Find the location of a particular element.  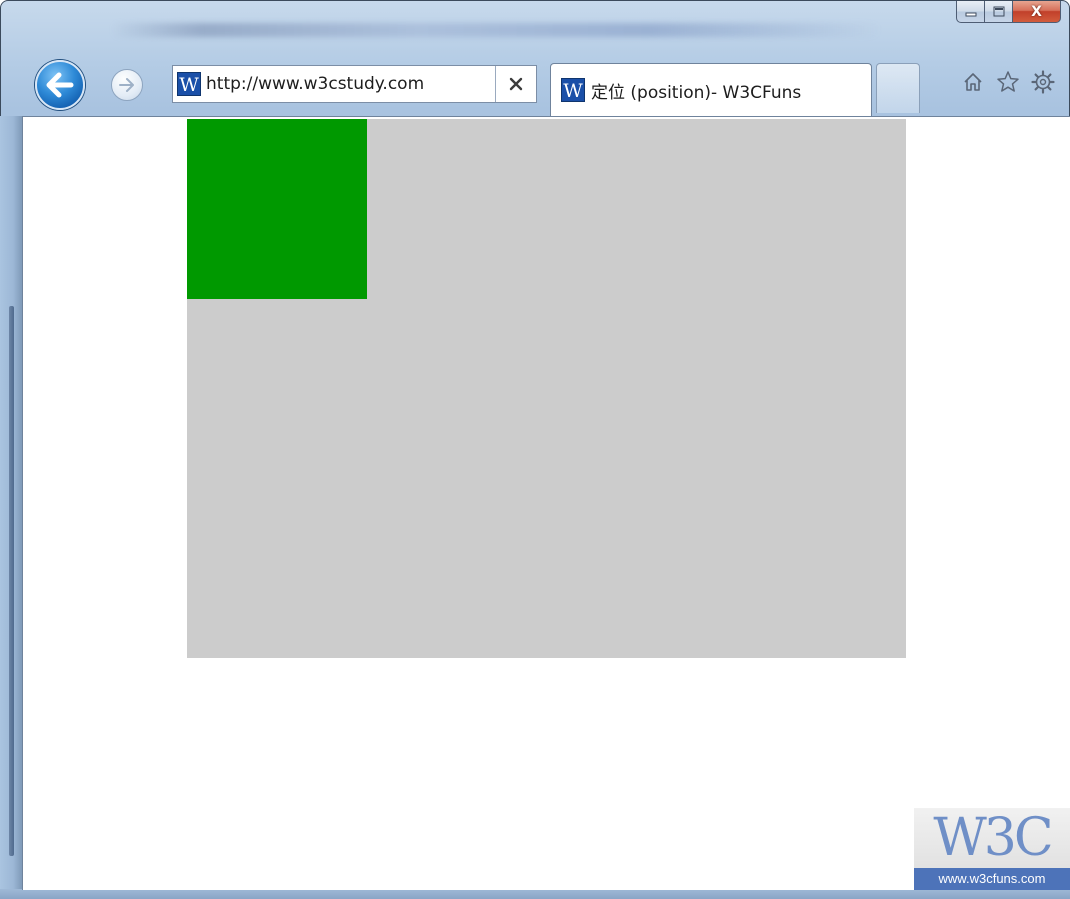

arrow-left-icon is located at coordinates (60, 85).